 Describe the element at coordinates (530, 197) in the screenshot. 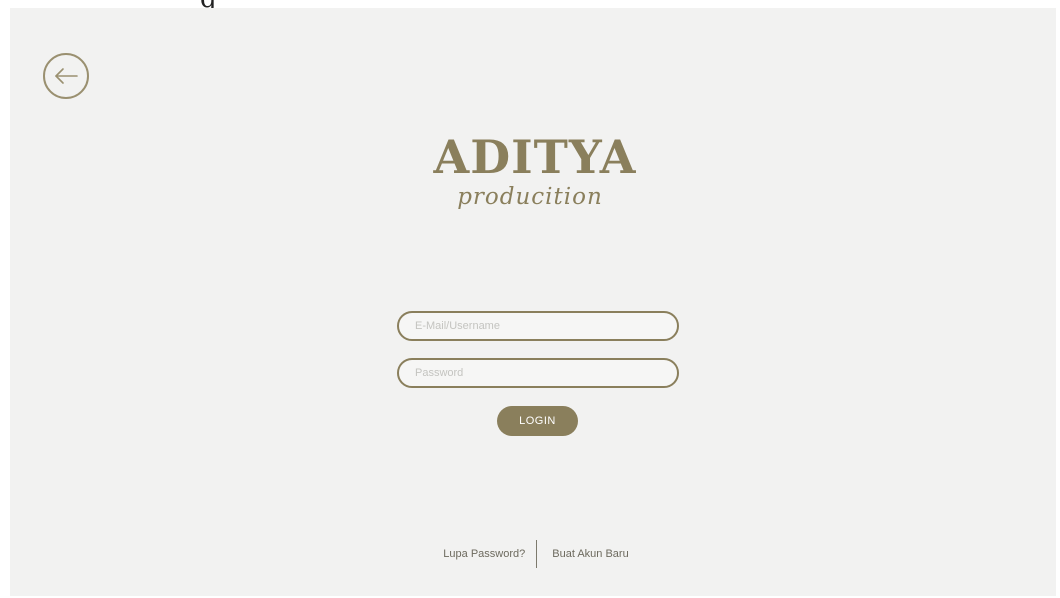

I see `brand-subtitle: producition` at that location.